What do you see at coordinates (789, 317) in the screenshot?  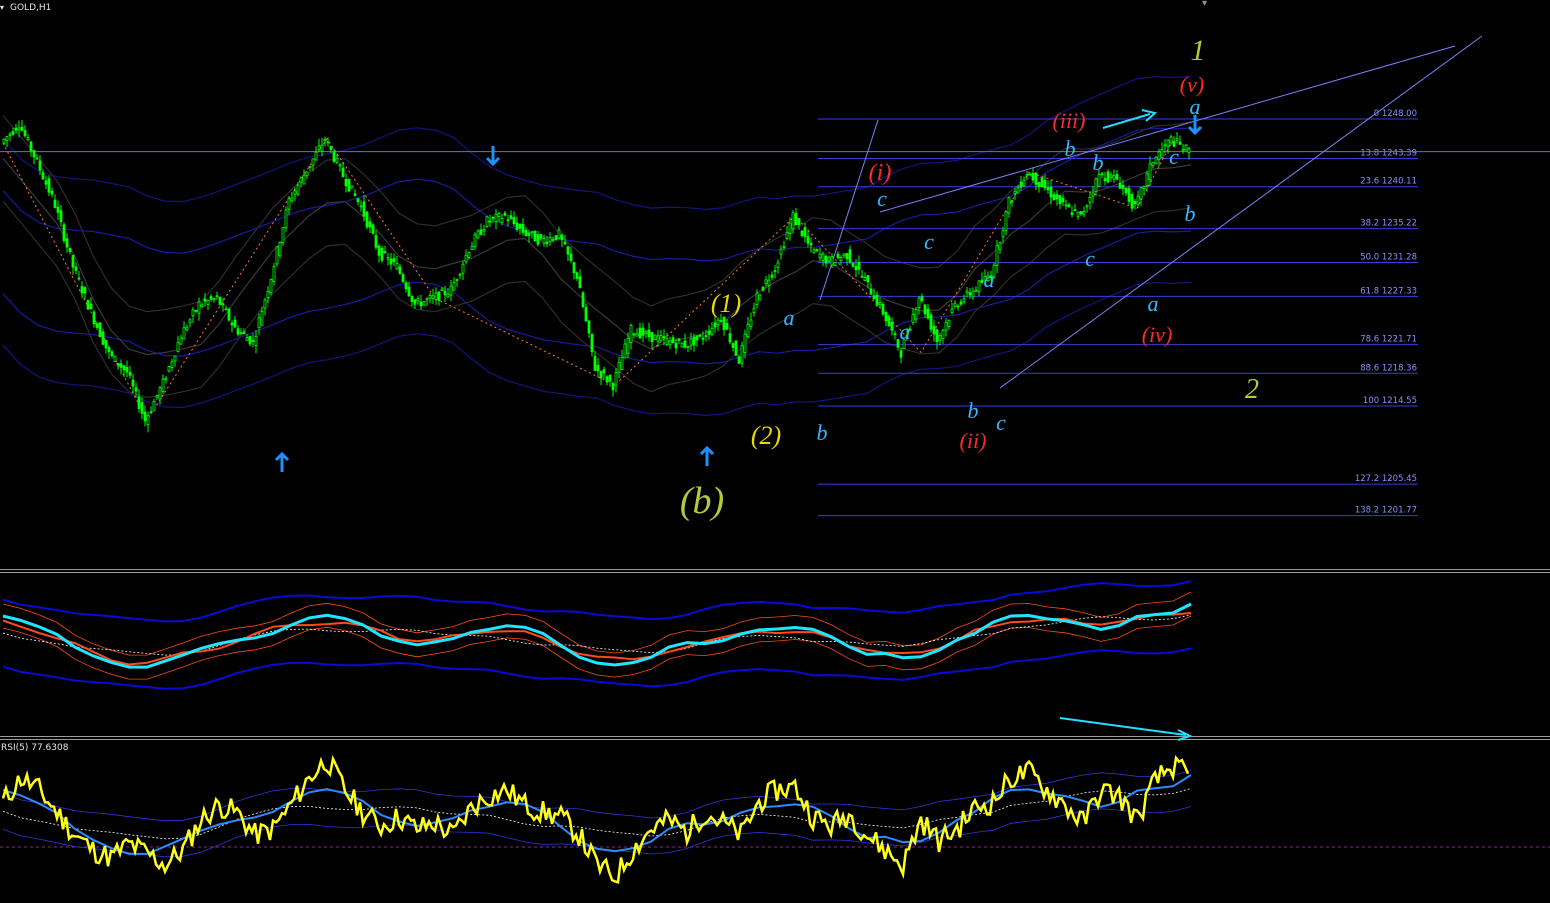 I see `wave-label: a` at bounding box center [789, 317].